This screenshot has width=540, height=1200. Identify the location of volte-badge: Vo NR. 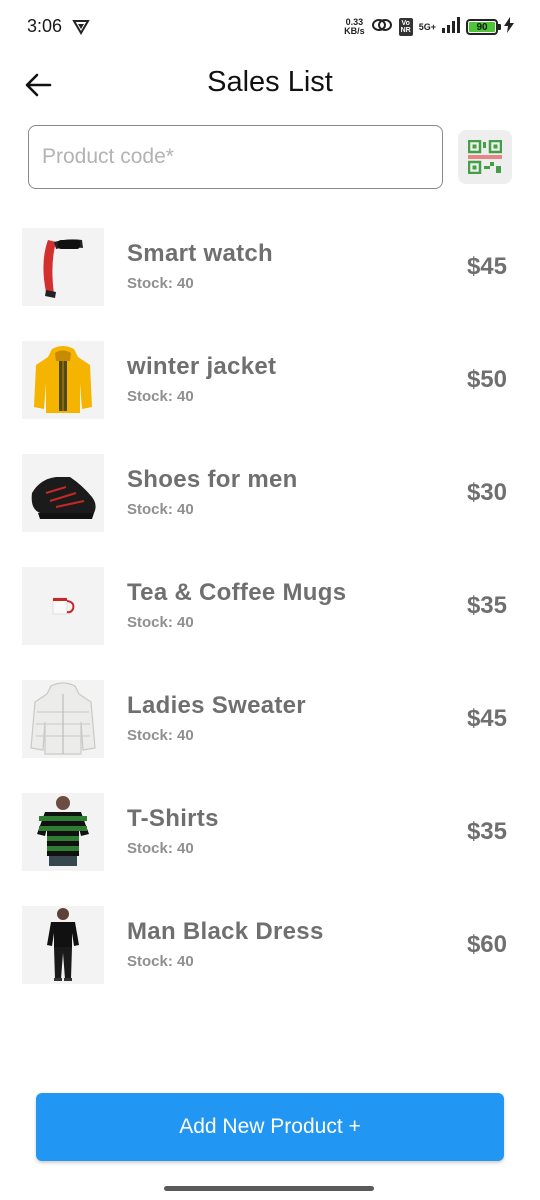
(405, 27).